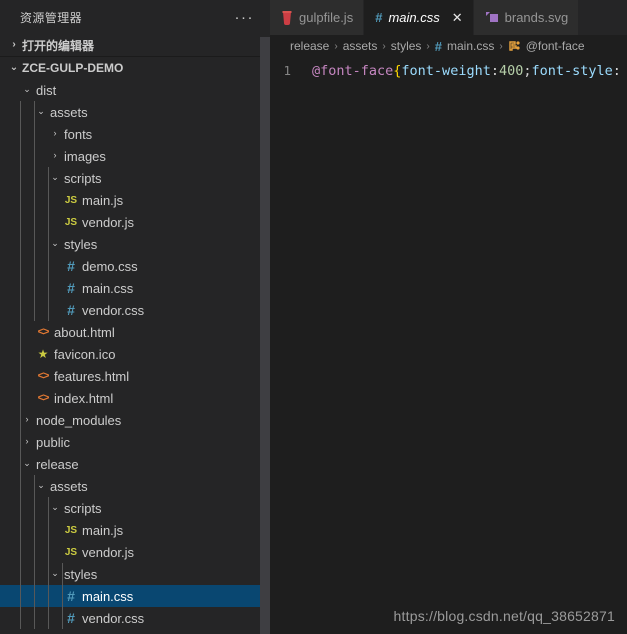  I want to click on tree-item-release: ⌄ release, so click(135, 464).